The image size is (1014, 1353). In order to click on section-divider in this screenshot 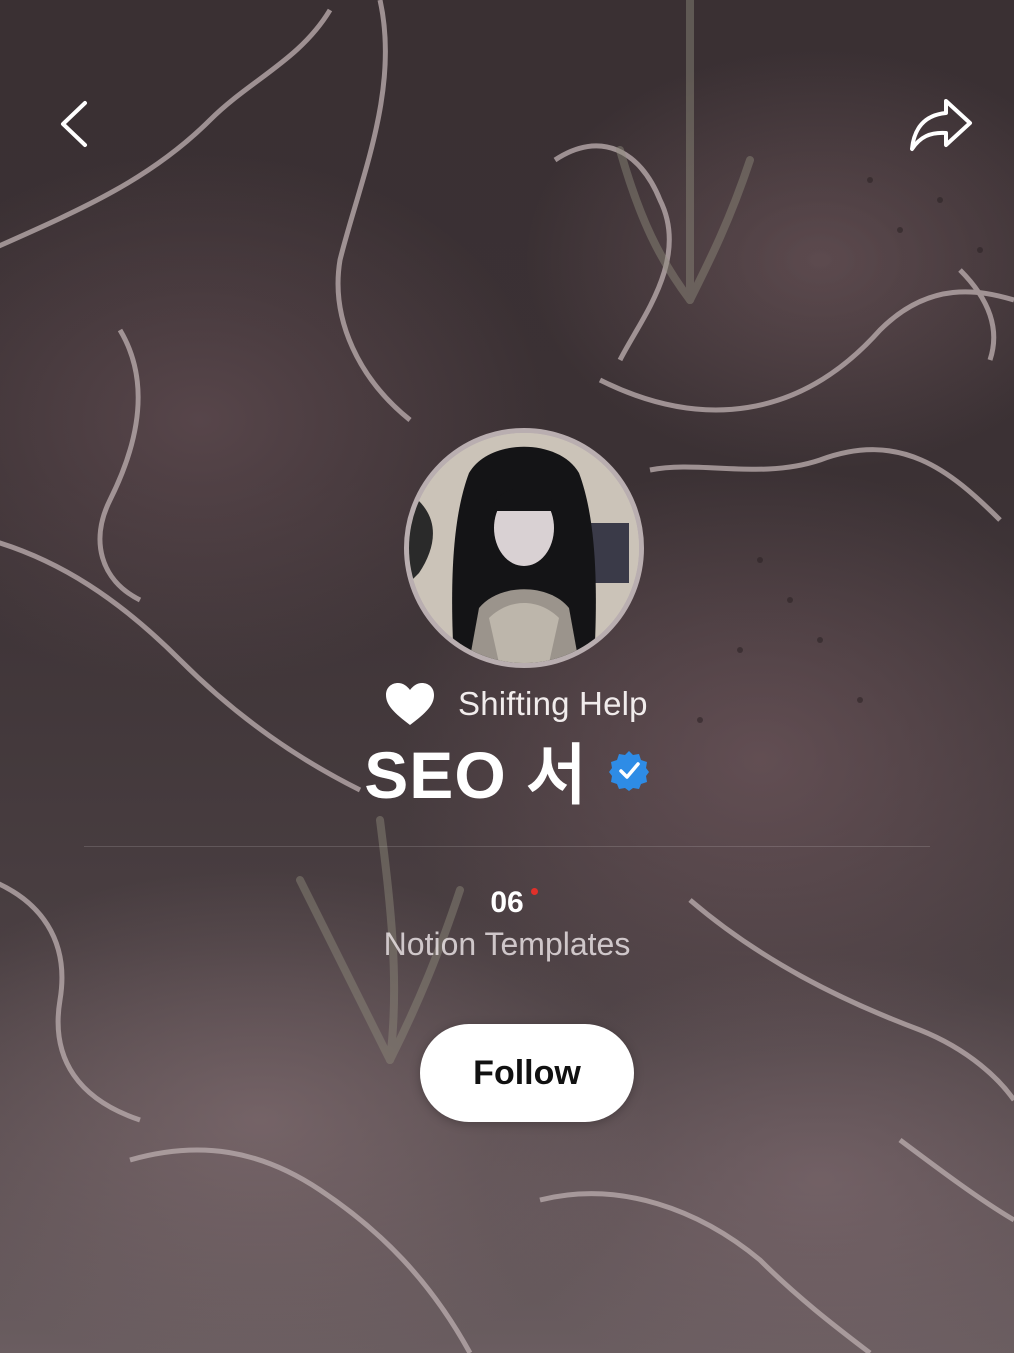, I will do `click(507, 846)`.